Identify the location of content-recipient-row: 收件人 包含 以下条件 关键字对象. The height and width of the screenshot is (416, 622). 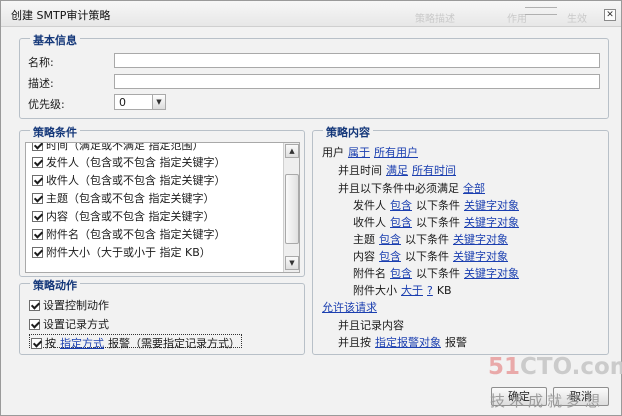
(436, 222).